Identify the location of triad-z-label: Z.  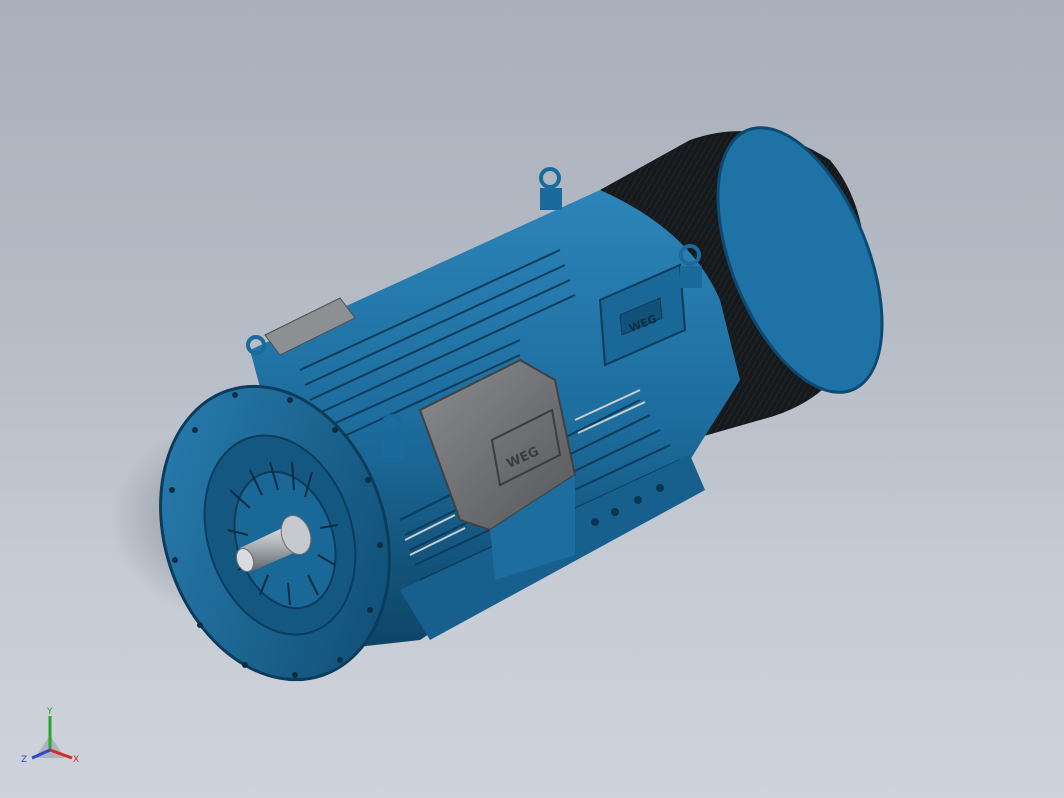
(24, 760).